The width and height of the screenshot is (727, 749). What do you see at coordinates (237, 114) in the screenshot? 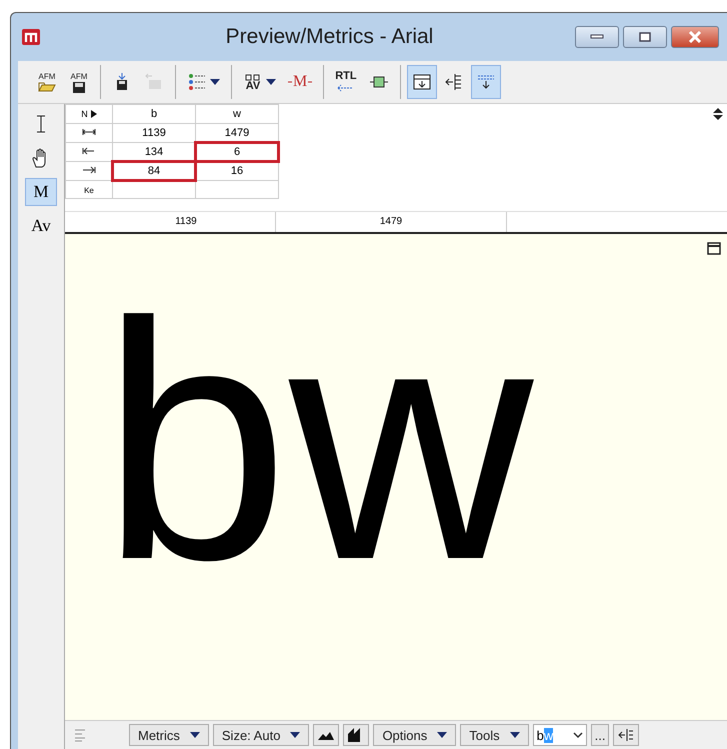
I see `column-header: w` at bounding box center [237, 114].